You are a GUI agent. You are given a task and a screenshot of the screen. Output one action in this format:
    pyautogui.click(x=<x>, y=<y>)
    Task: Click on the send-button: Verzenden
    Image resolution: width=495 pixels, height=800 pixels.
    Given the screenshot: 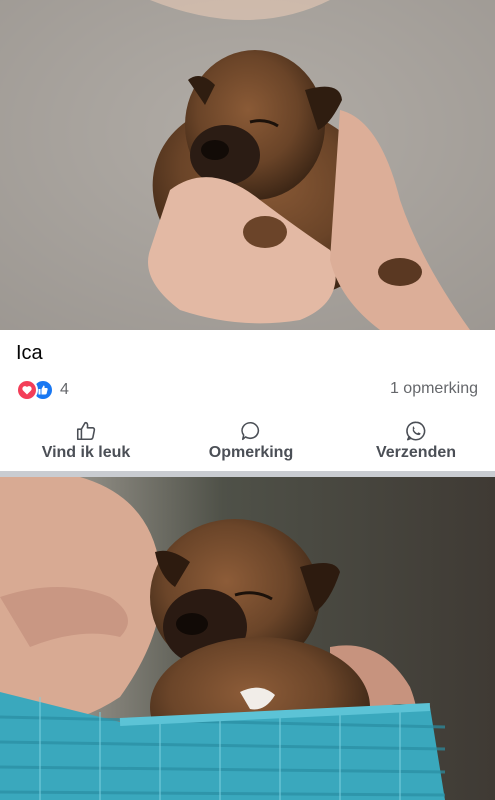 What is the action you would take?
    pyautogui.click(x=416, y=442)
    